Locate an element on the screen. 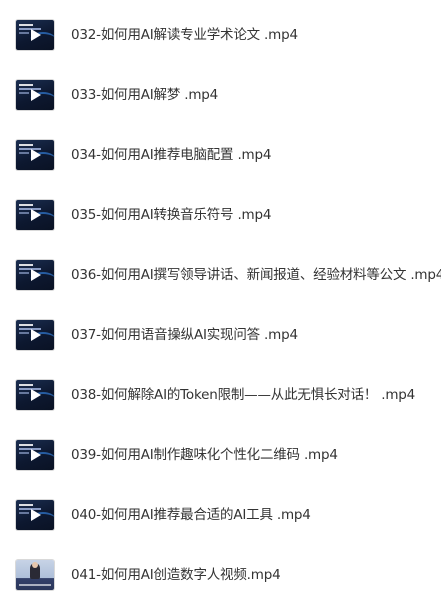 The width and height of the screenshot is (441, 607). presenter-figure is located at coordinates (35, 570).